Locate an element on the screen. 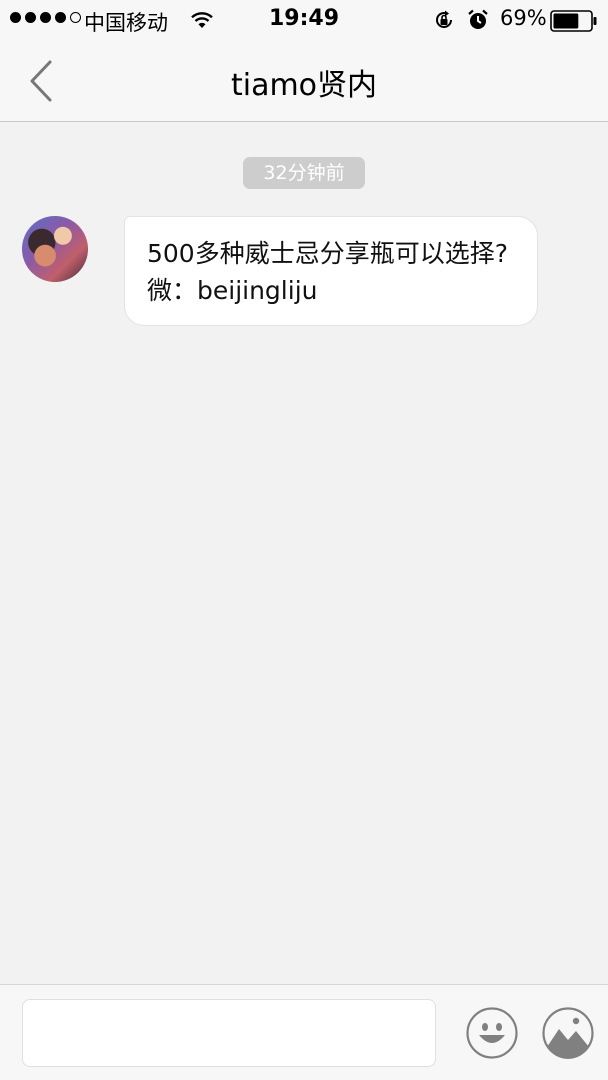  battery-percent: 69% is located at coordinates (523, 18).